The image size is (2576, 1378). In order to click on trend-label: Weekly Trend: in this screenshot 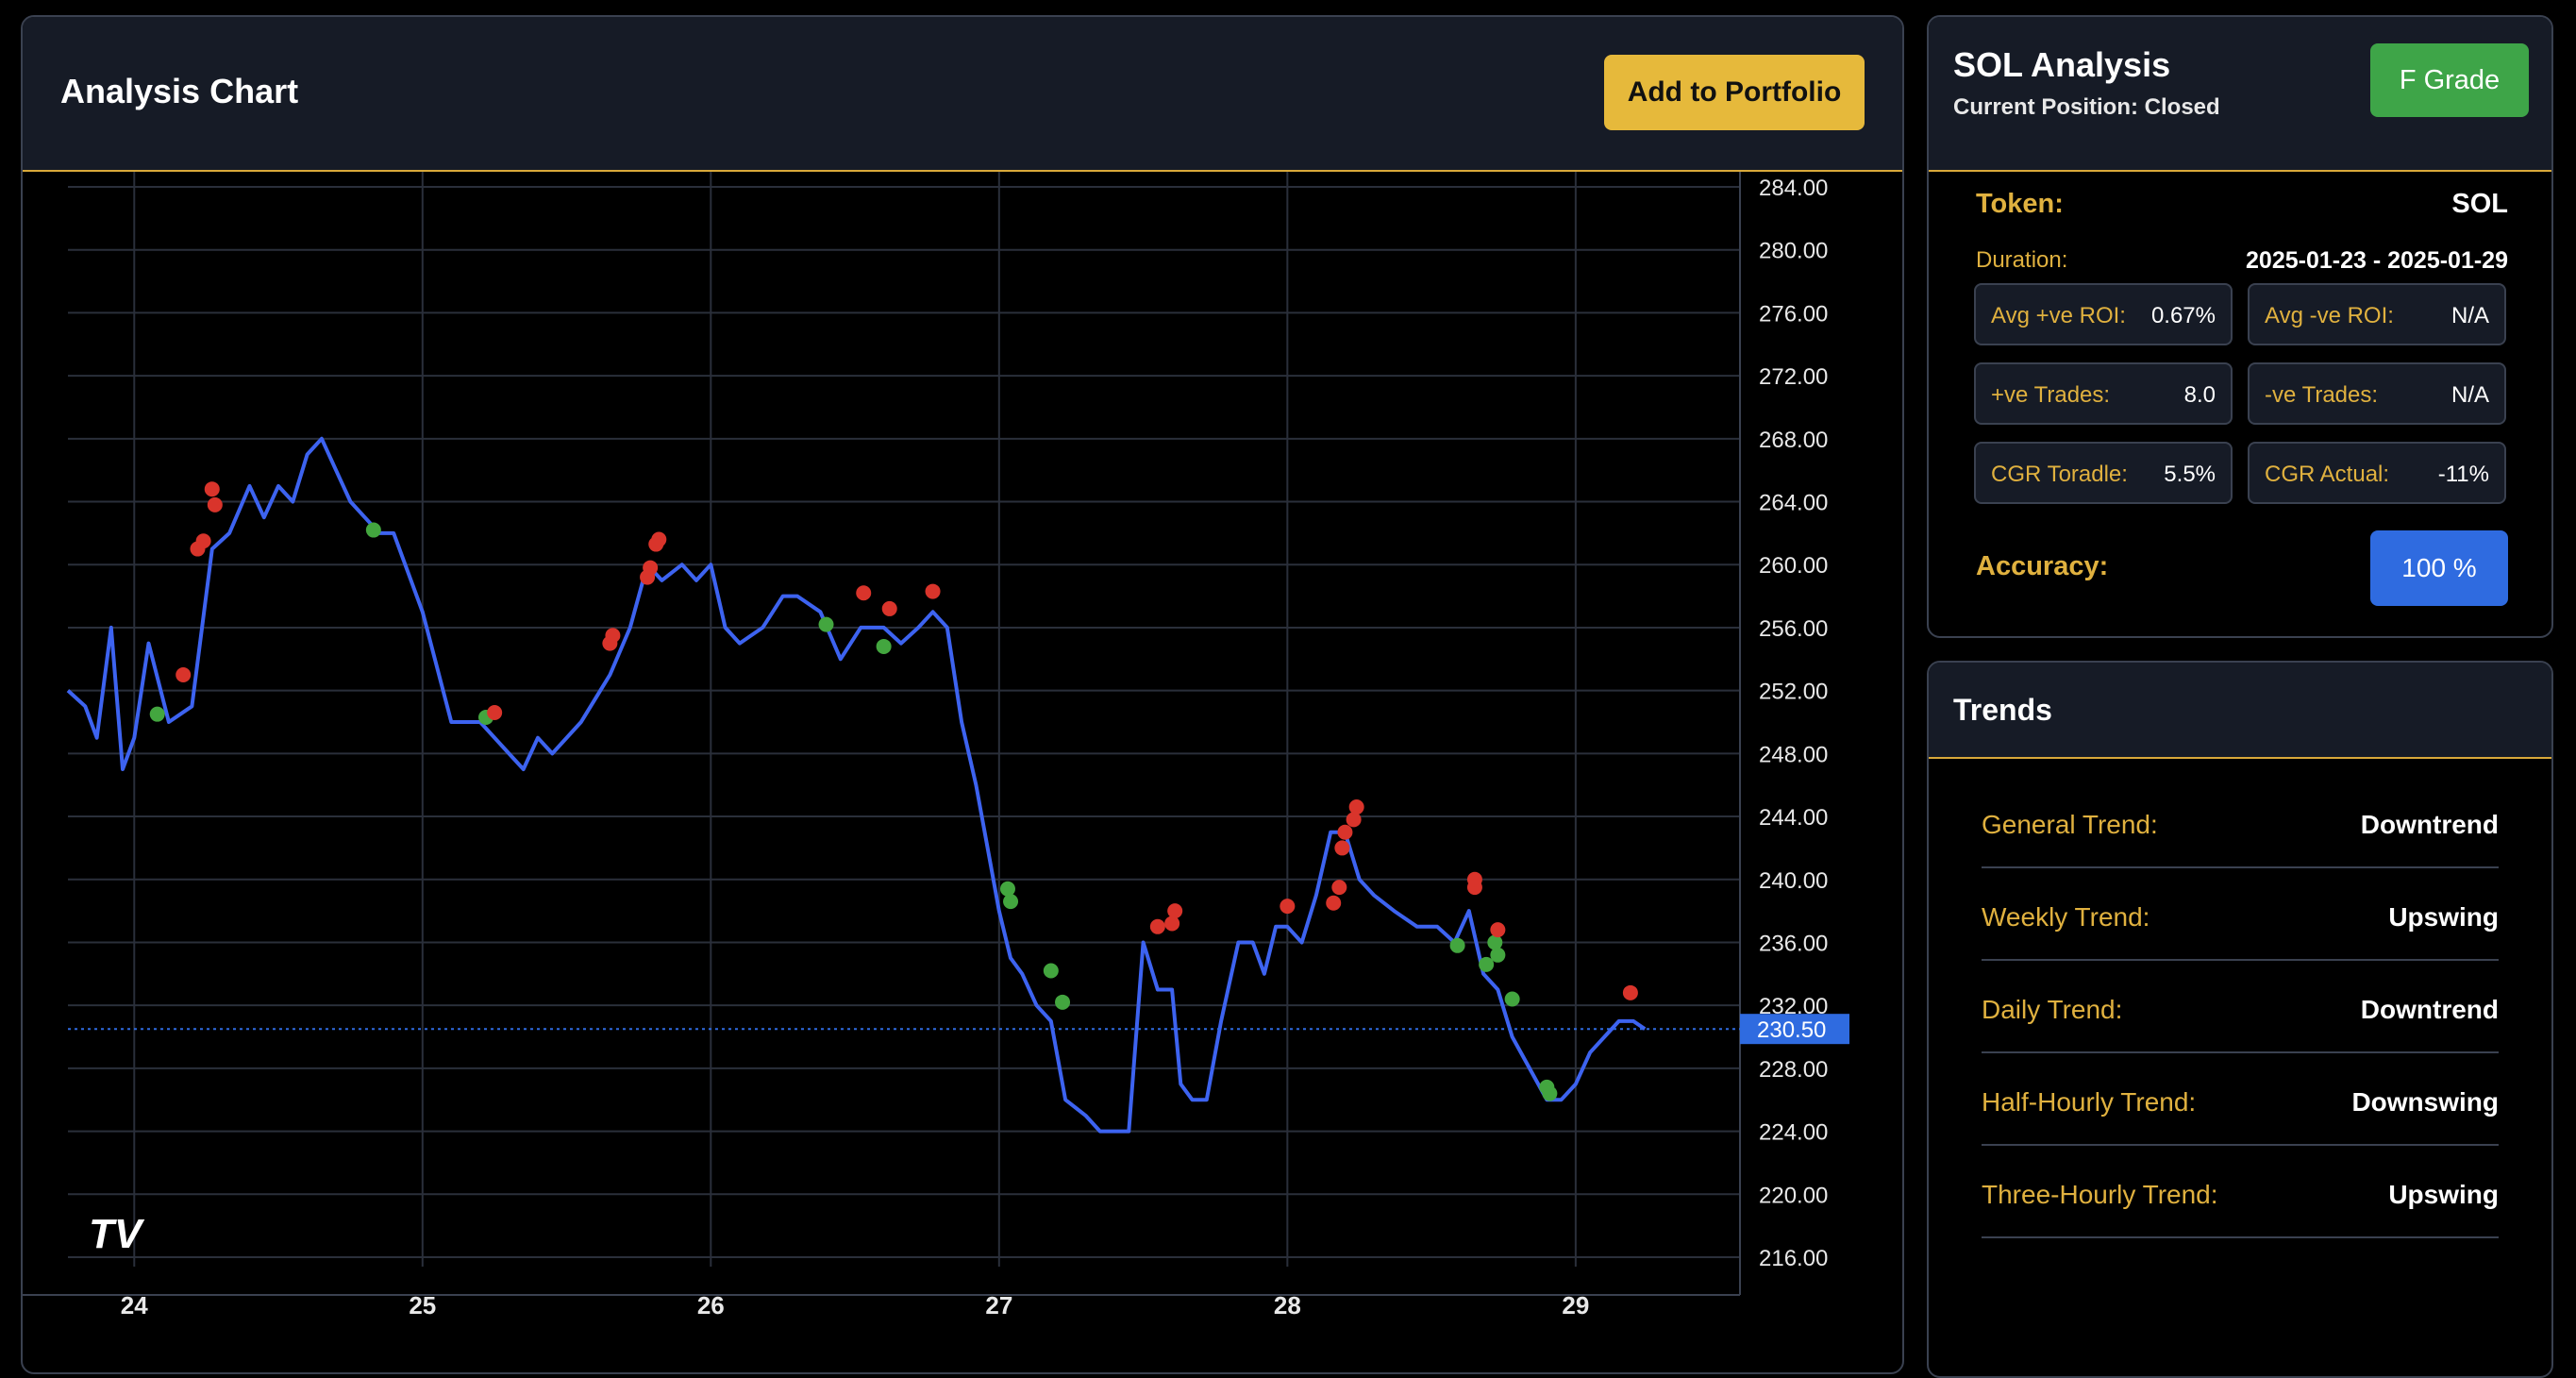, I will do `click(2066, 917)`.